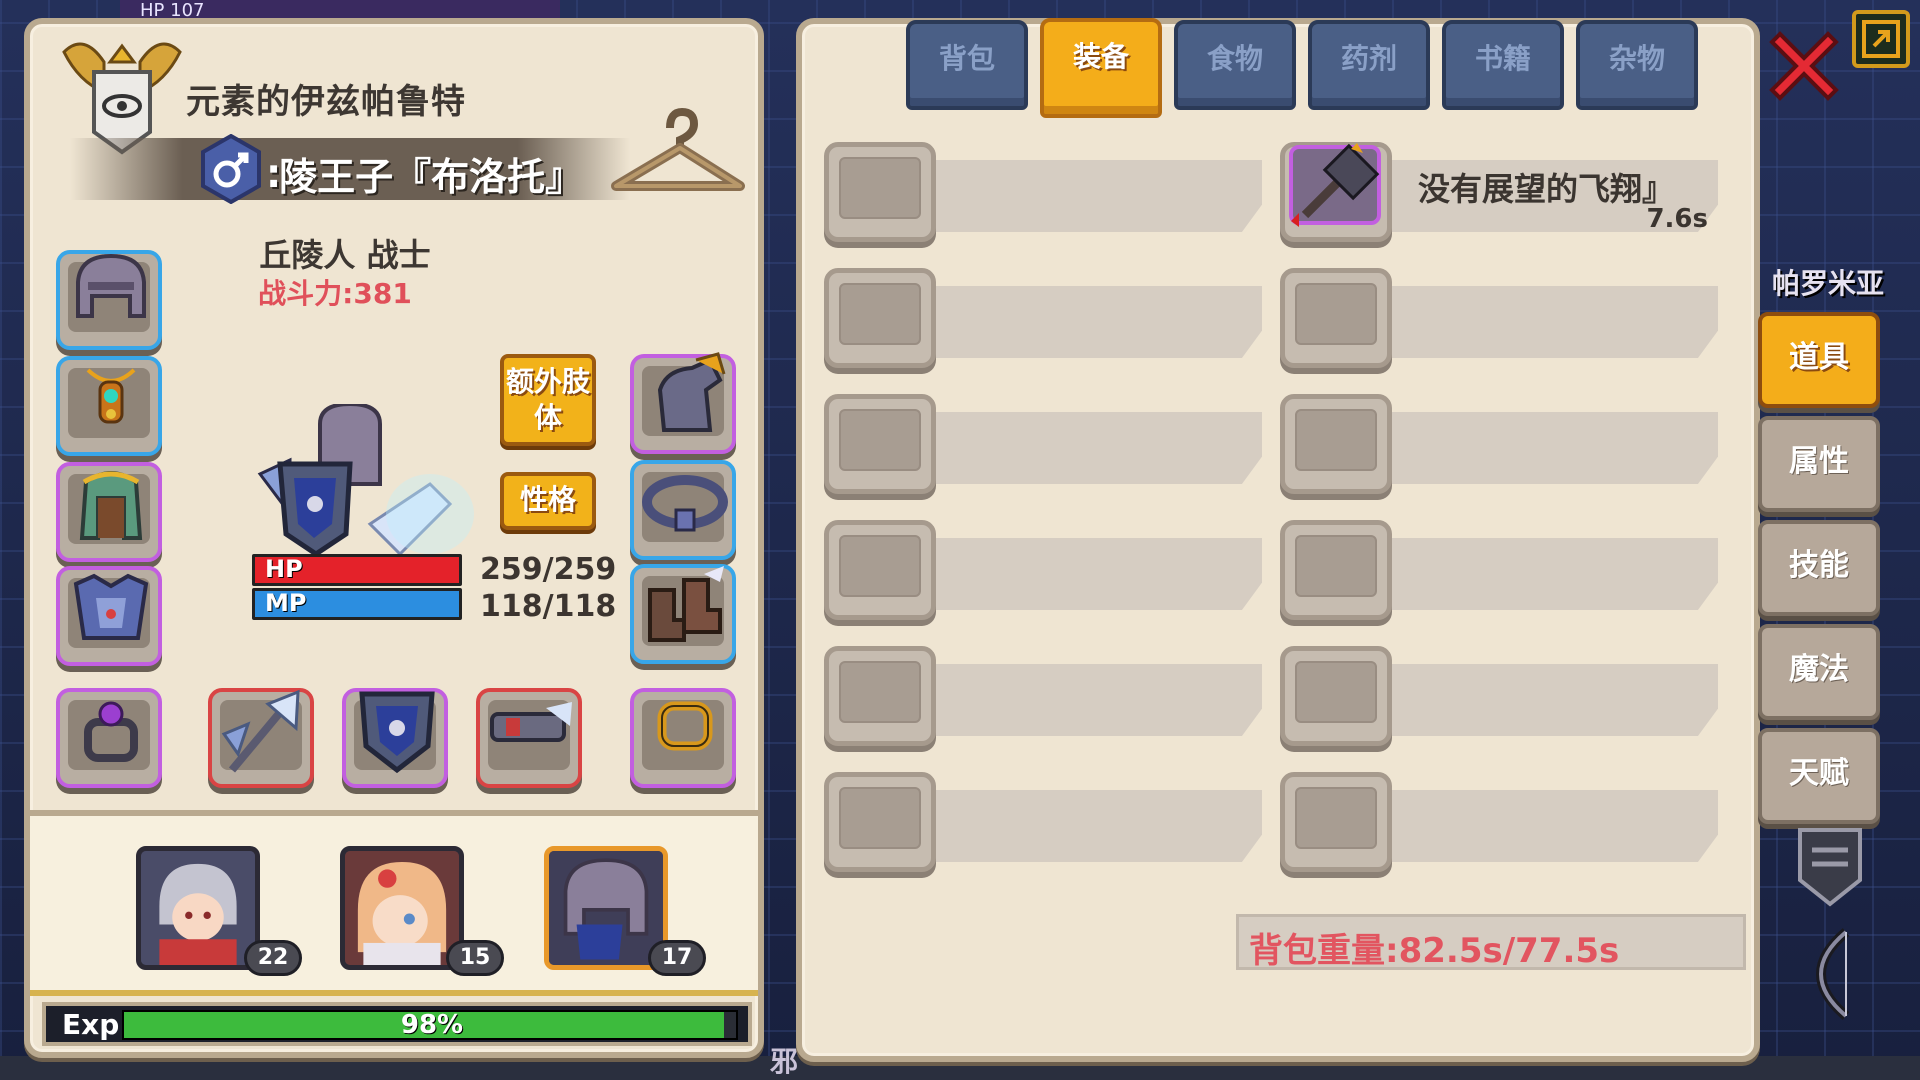 This screenshot has height=1080, width=1920. I want to click on ring-icon, so click(111, 731).